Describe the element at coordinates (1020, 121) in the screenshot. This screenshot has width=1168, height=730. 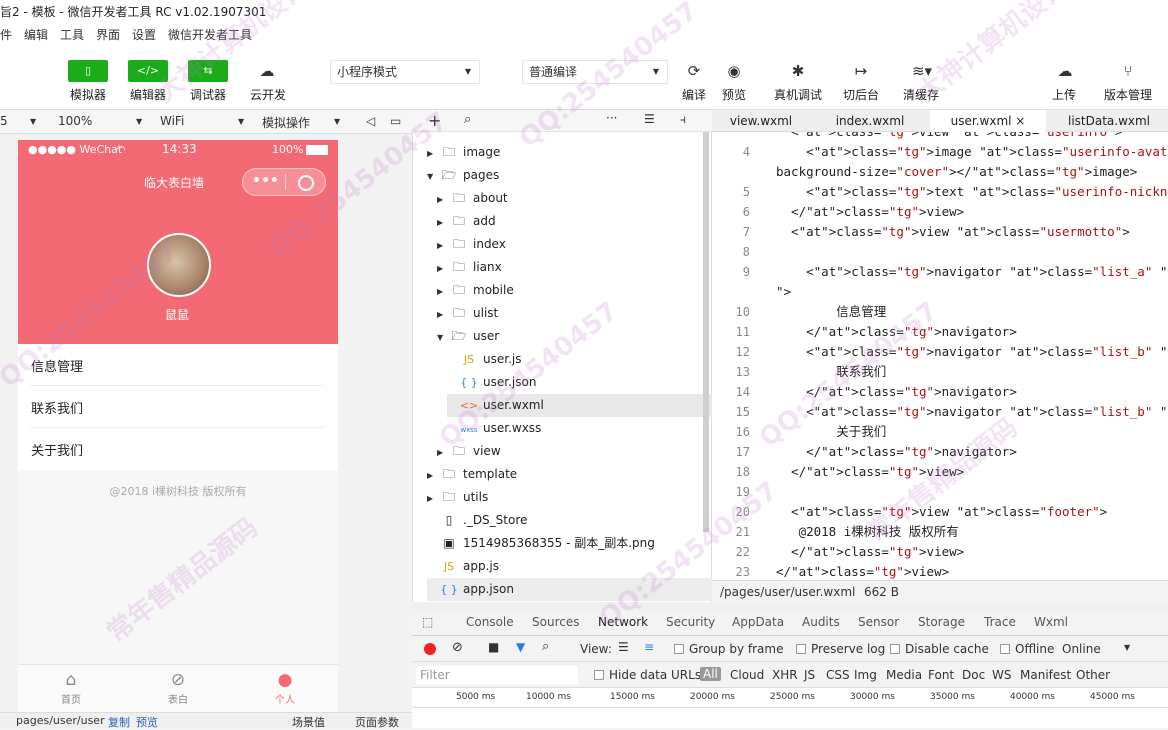
I see `close-icon: ×` at that location.